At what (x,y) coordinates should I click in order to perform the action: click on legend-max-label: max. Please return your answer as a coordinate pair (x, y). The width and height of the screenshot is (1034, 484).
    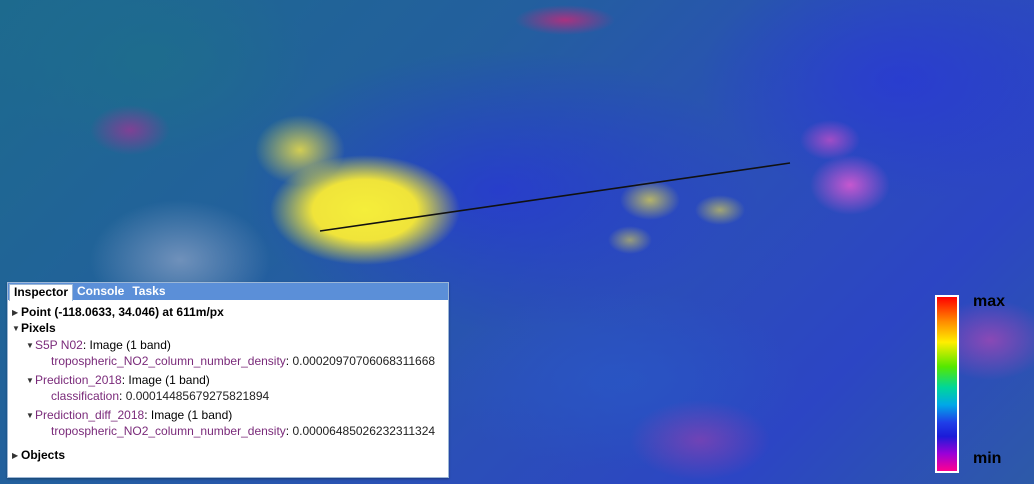
    Looking at the image, I should click on (989, 301).